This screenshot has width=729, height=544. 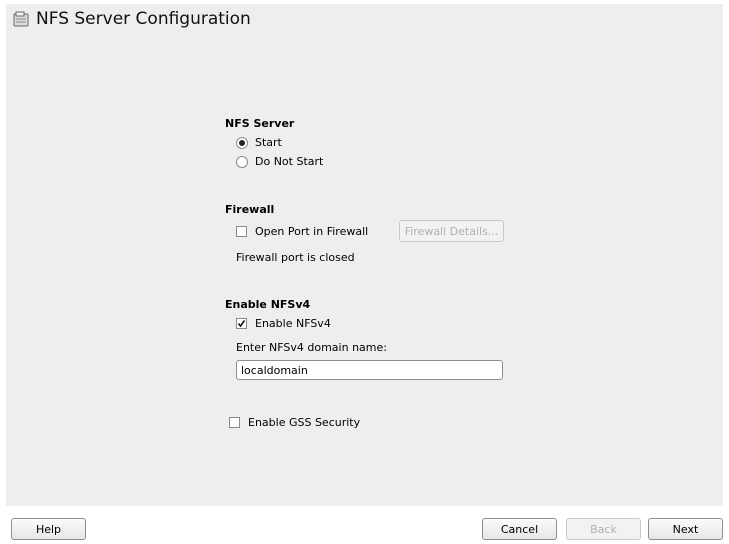 I want to click on radio-start-label: Start, so click(x=268, y=142).